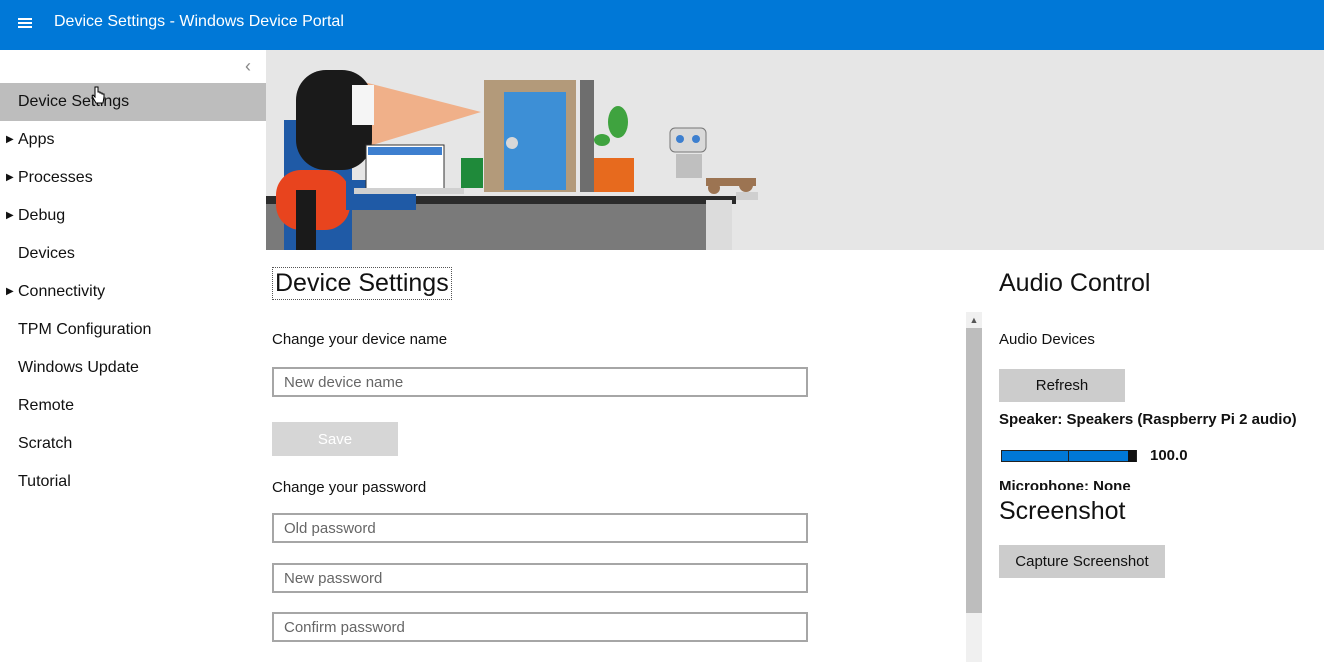  I want to click on sidebar-item-tutorial: Tutorial, so click(133, 482).